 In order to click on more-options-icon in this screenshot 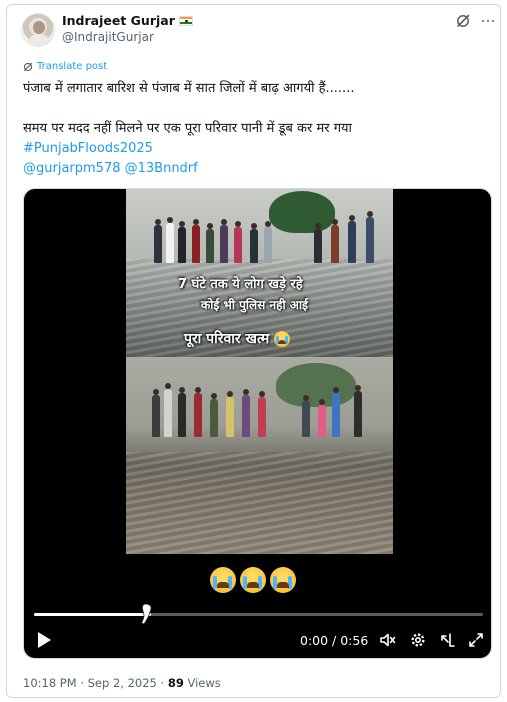, I will do `click(488, 21)`.